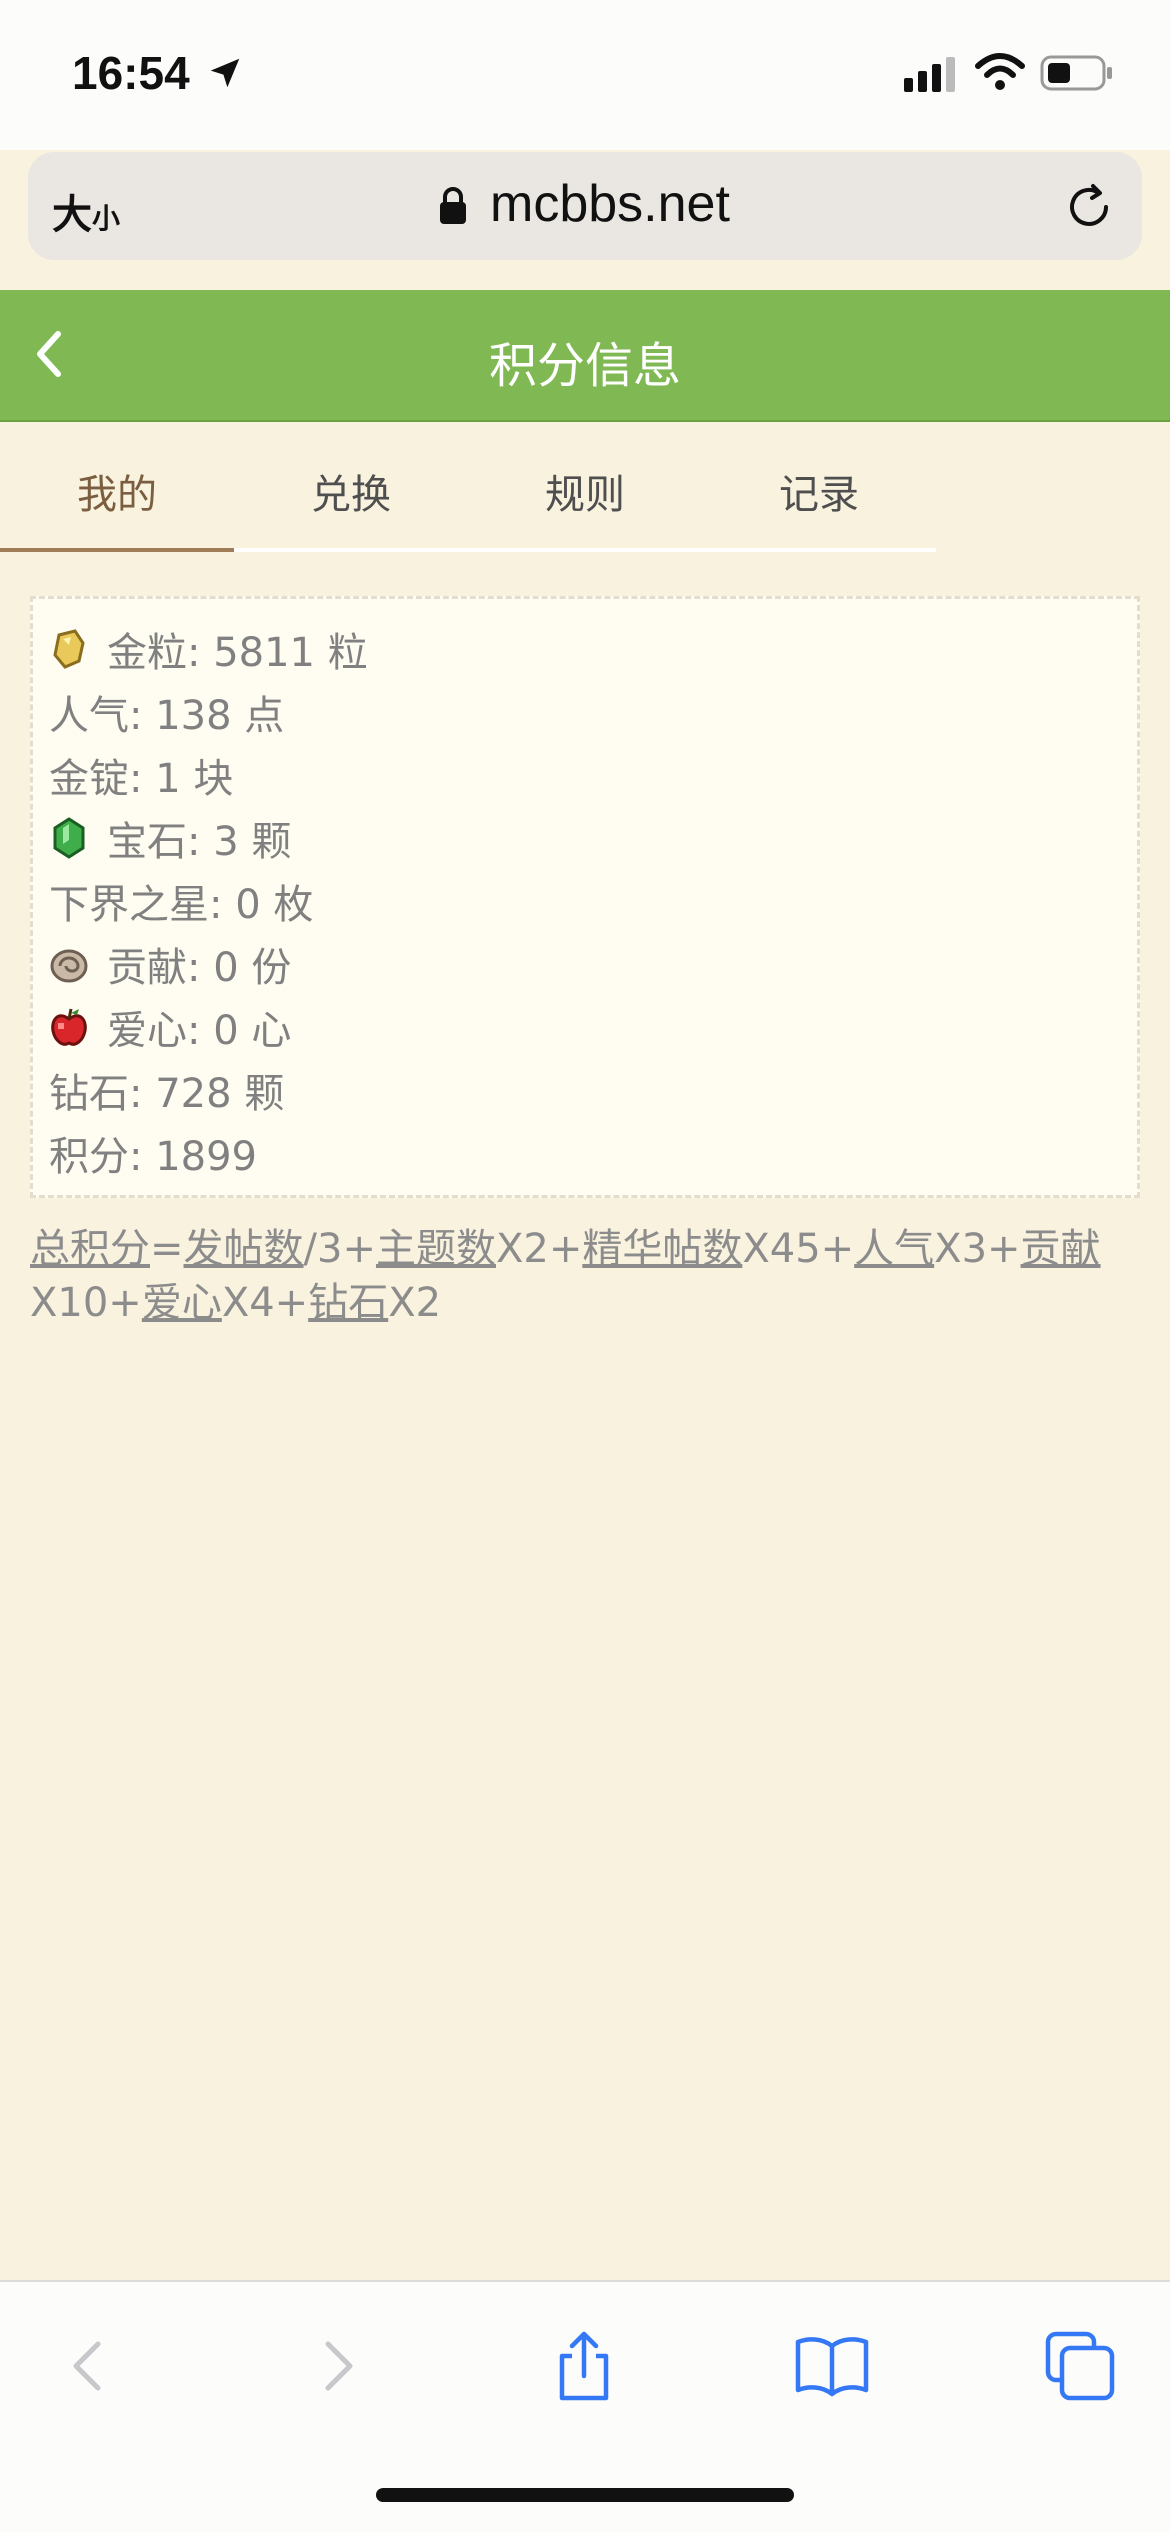 The width and height of the screenshot is (1170, 2532). What do you see at coordinates (1076, 73) in the screenshot?
I see `battery-icon` at bounding box center [1076, 73].